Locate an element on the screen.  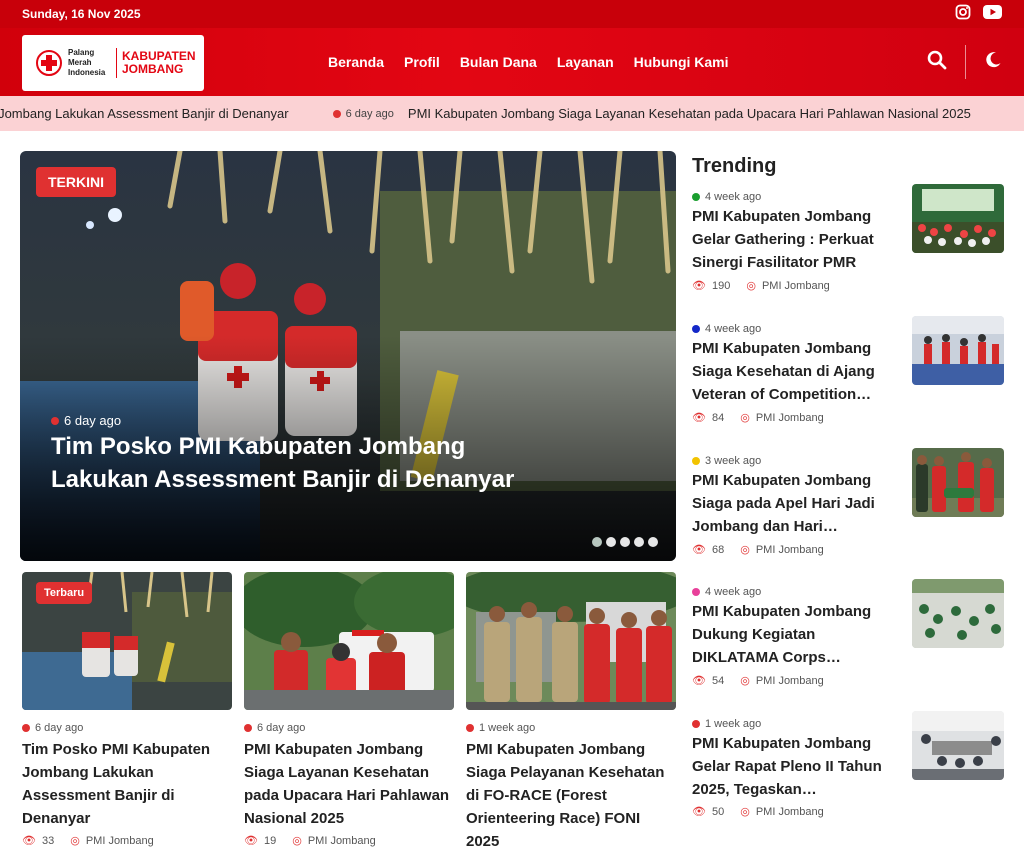
instagram-icon is located at coordinates (963, 14).